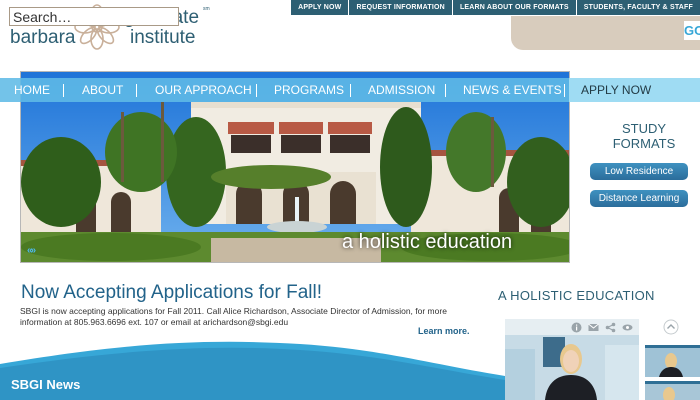 The height and width of the screenshot is (400, 700). Describe the element at coordinates (512, 90) in the screenshot. I see `nav-news-events: NEWS & EVENTS` at that location.